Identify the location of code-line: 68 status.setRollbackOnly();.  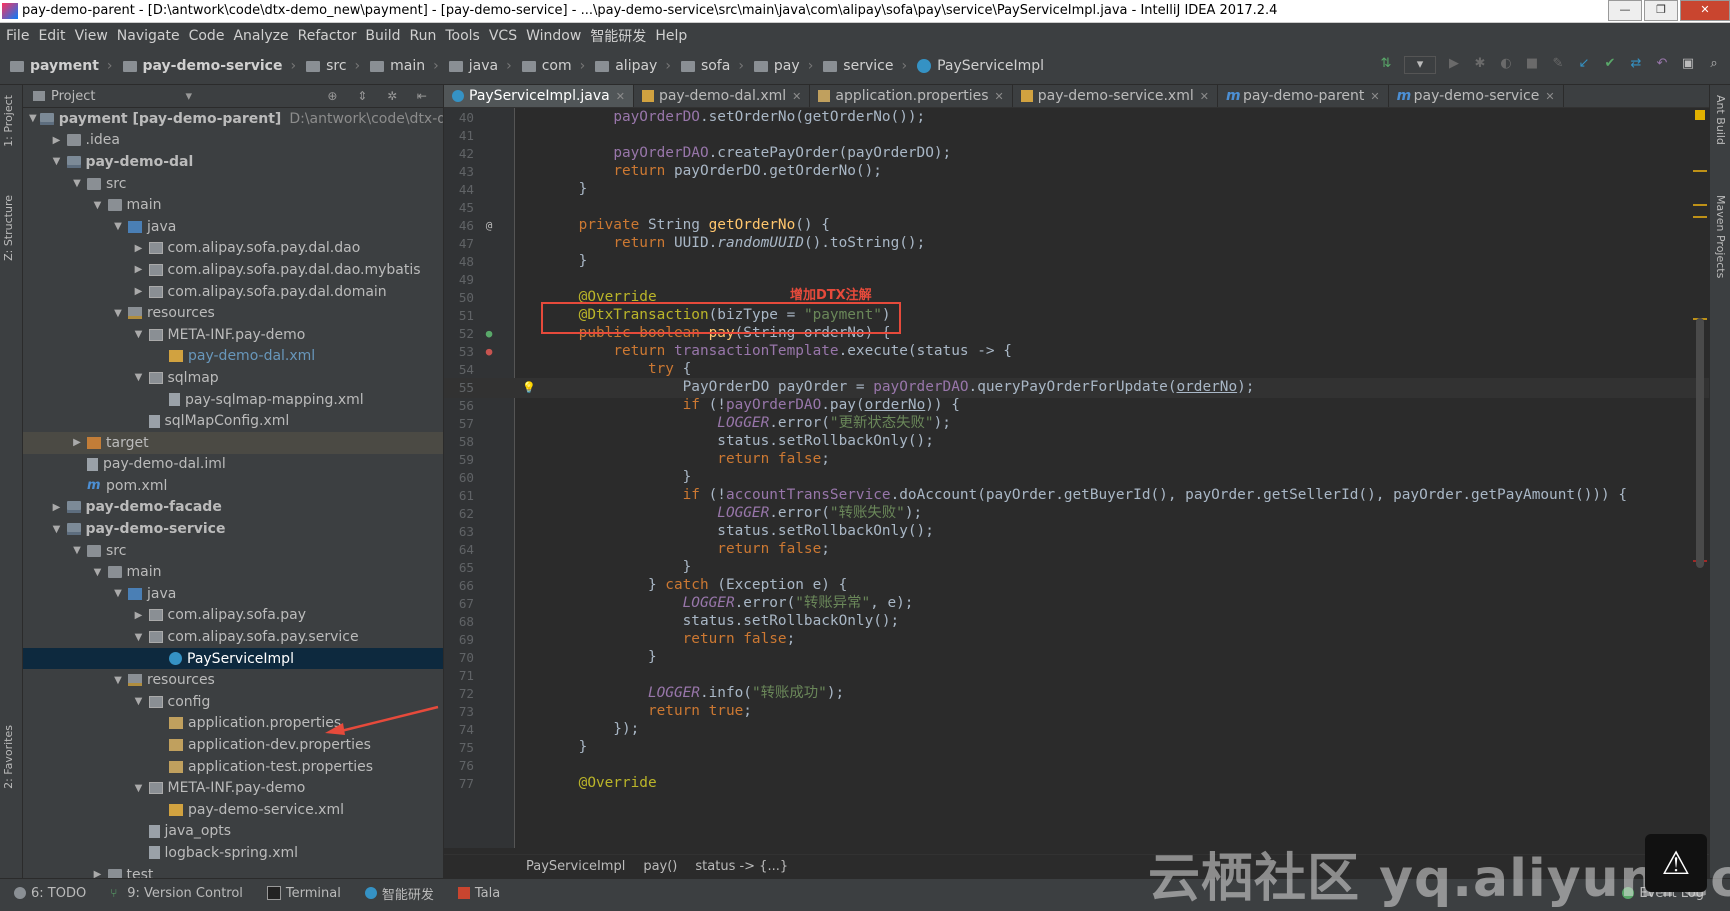
(1076, 622).